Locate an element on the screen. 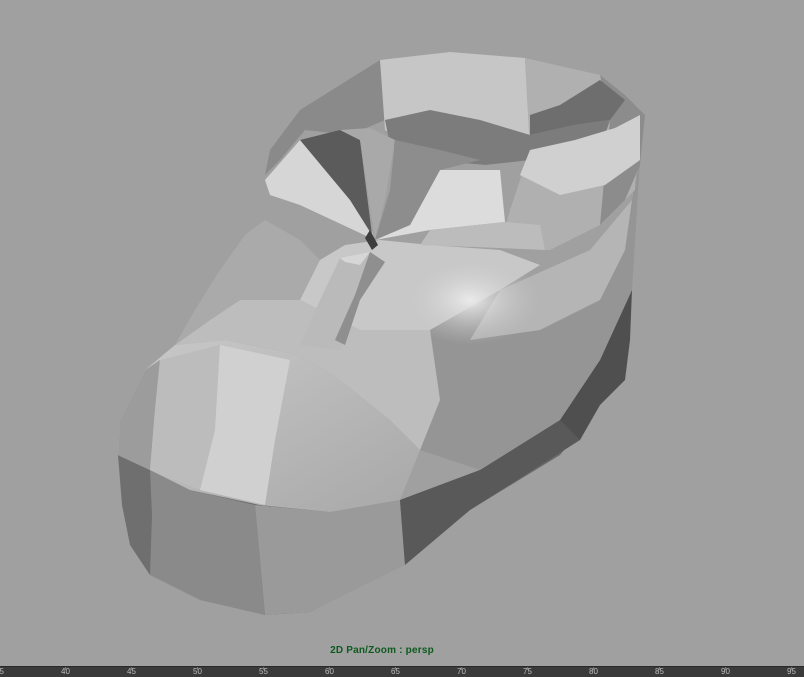 This screenshot has width=804, height=677. hud-label: 2D Pan/Zoom : persp is located at coordinates (382, 650).